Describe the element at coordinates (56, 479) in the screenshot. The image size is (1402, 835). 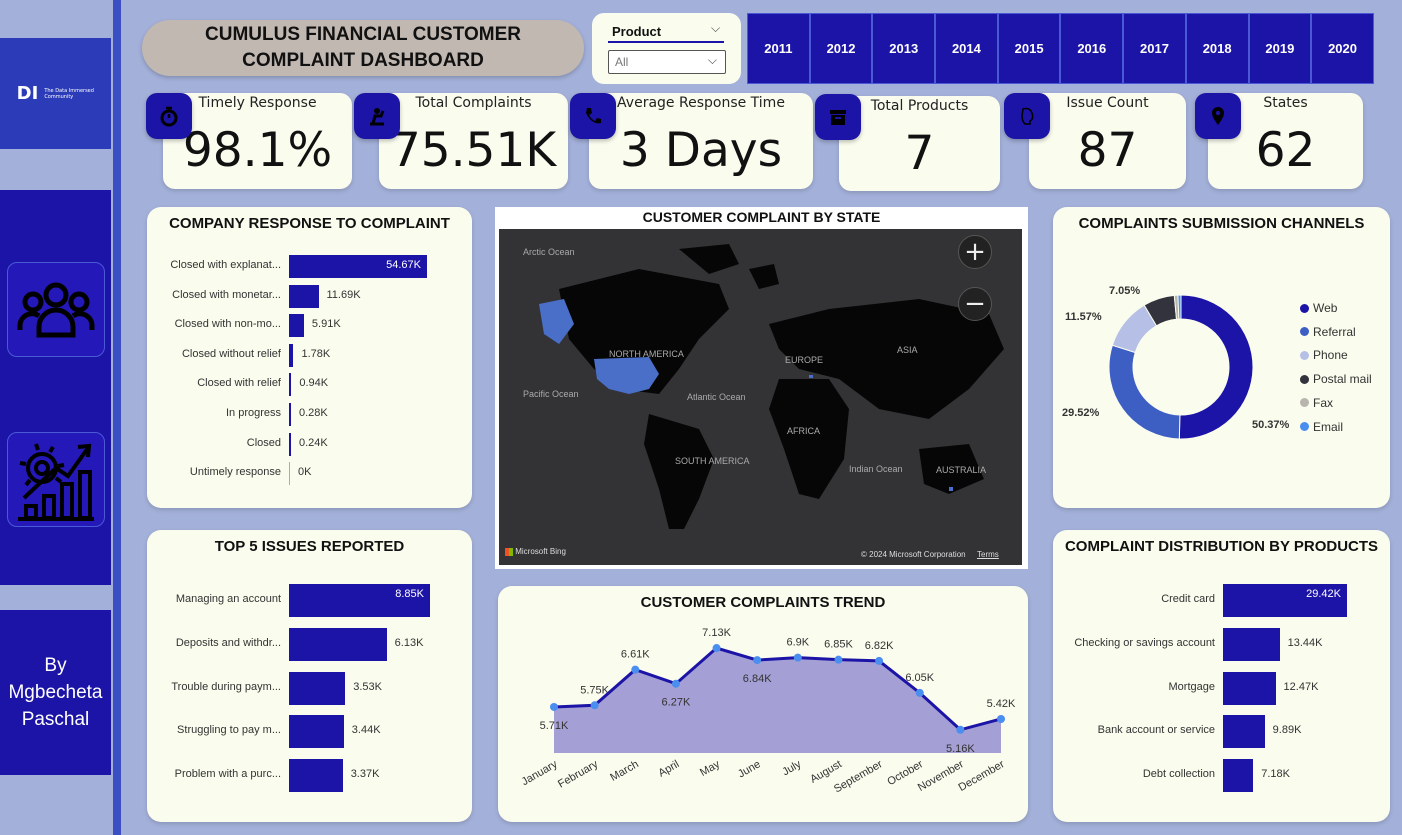
I see `nav-analytics-button` at that location.